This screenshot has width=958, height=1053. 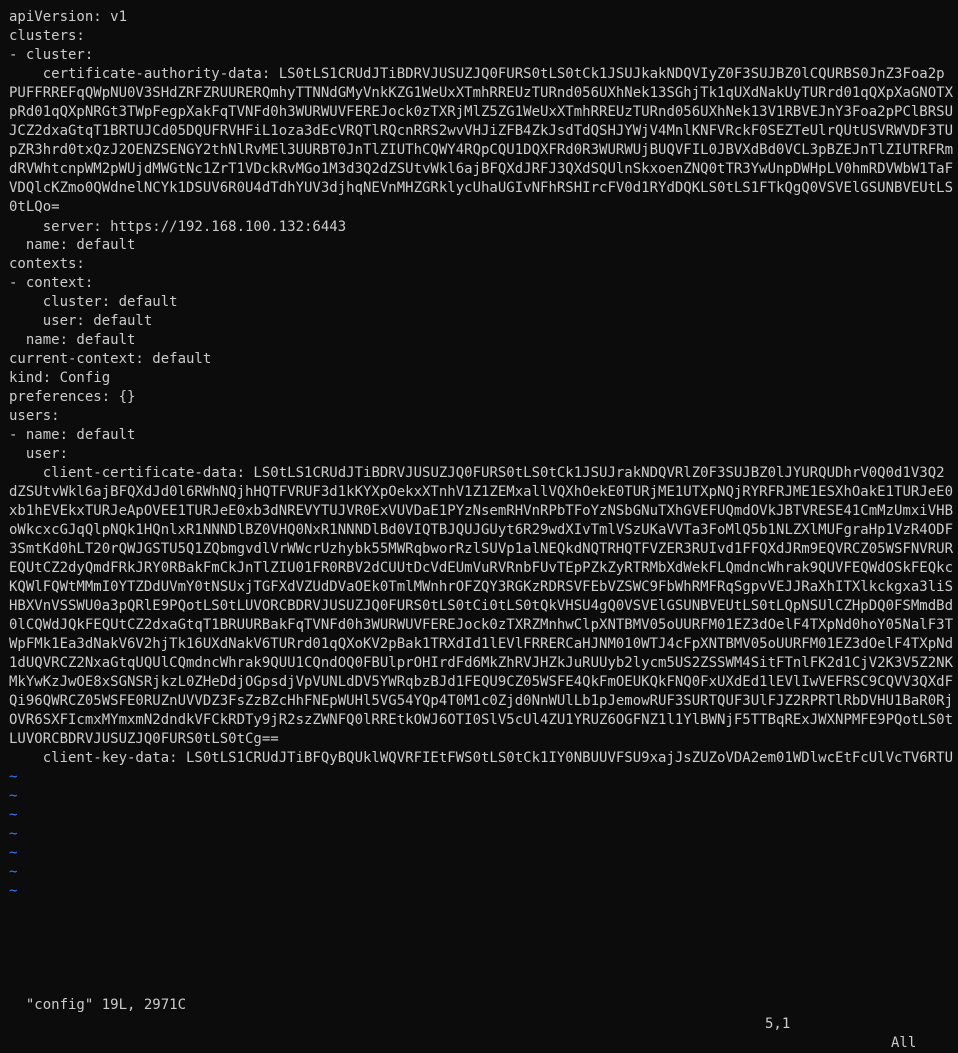 I want to click on editor-line: kind: Config, so click(x=481, y=378).